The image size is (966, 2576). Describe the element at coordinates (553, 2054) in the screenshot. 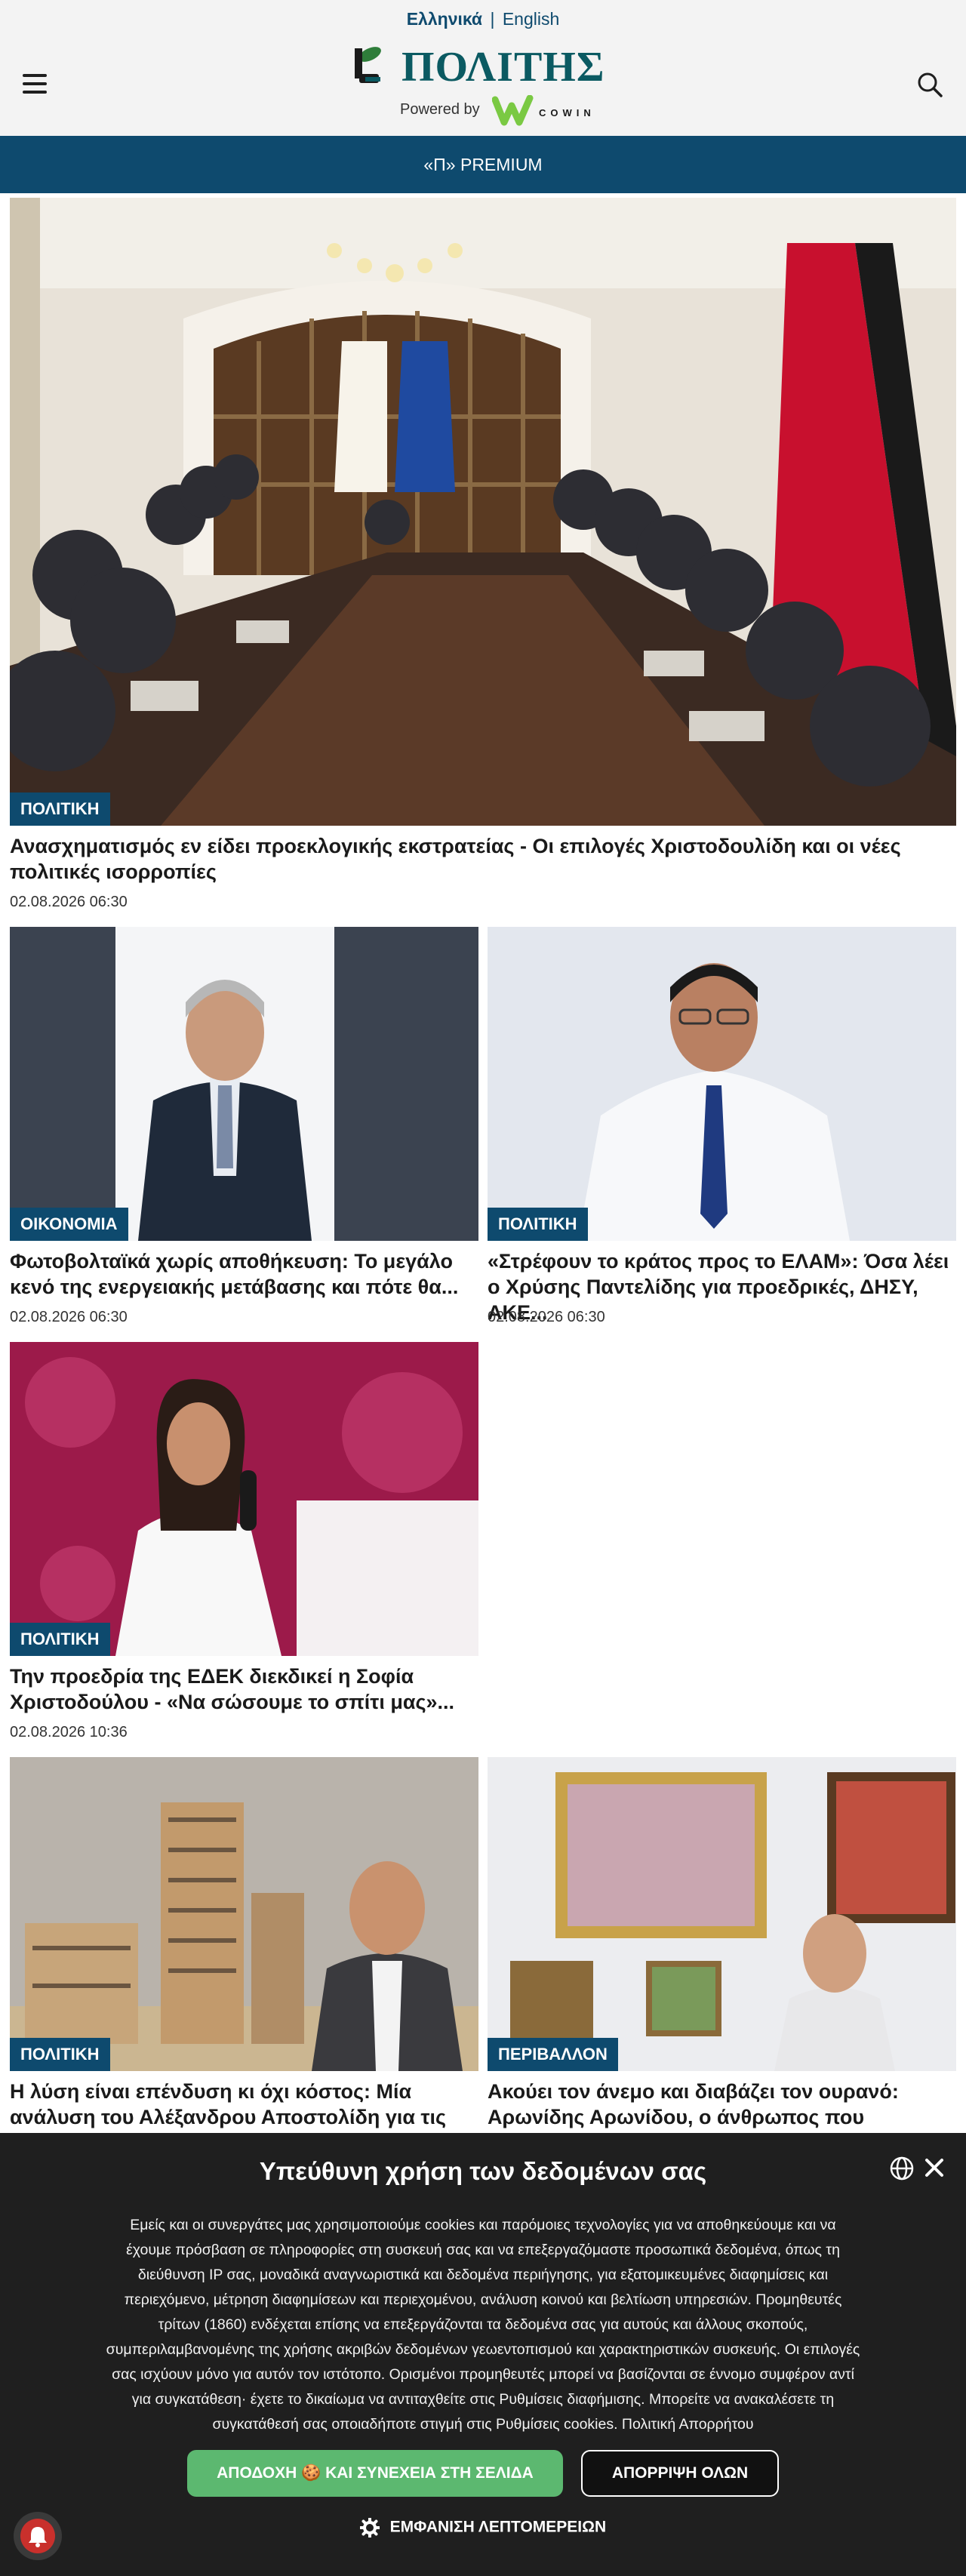

I see `category-badge: ΠΕΡΙΒΑΛΛΟΝ` at that location.